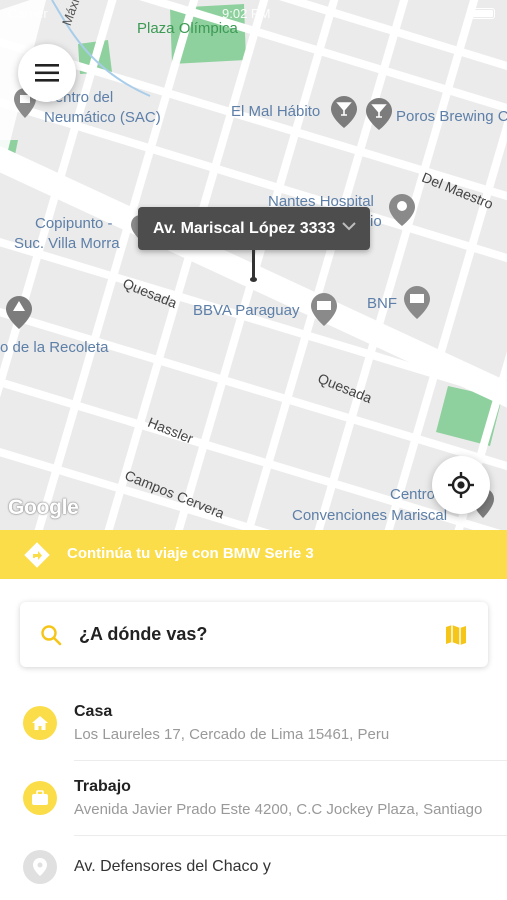 This screenshot has width=507, height=900. I want to click on map-label-centro-neumatico-2: Neumático (SAC), so click(102, 117).